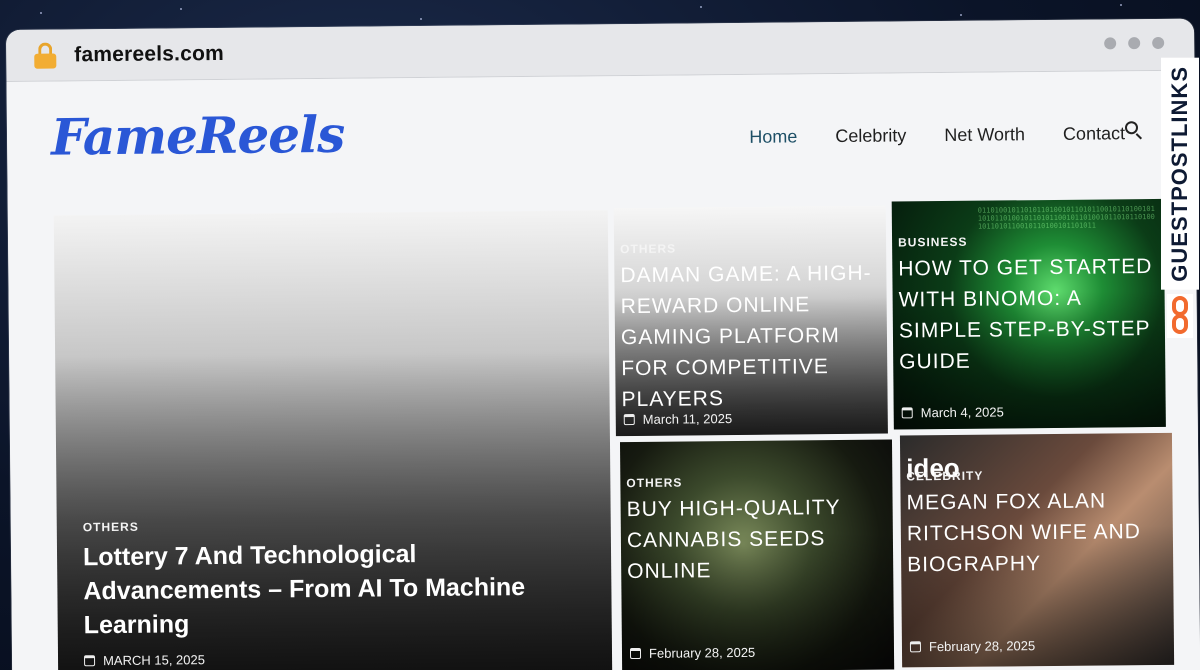  What do you see at coordinates (1094, 134) in the screenshot?
I see `nav-contact: Contact` at bounding box center [1094, 134].